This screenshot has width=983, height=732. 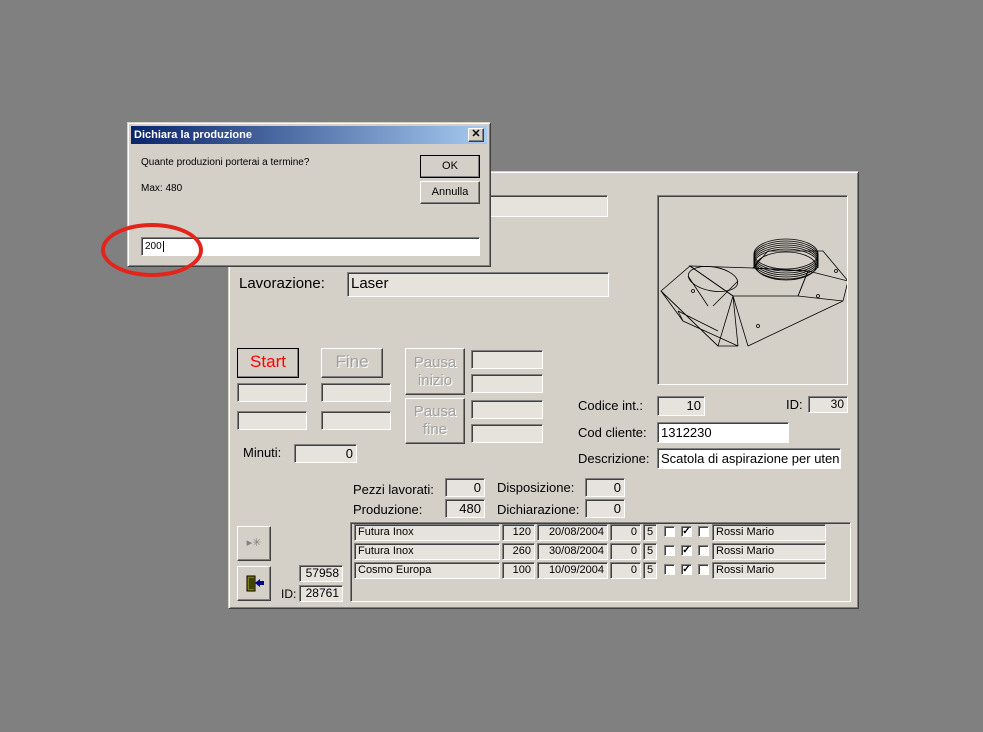 I want to click on descrizione-field: Scatola di aspirazione per uten, so click(x=749, y=458).